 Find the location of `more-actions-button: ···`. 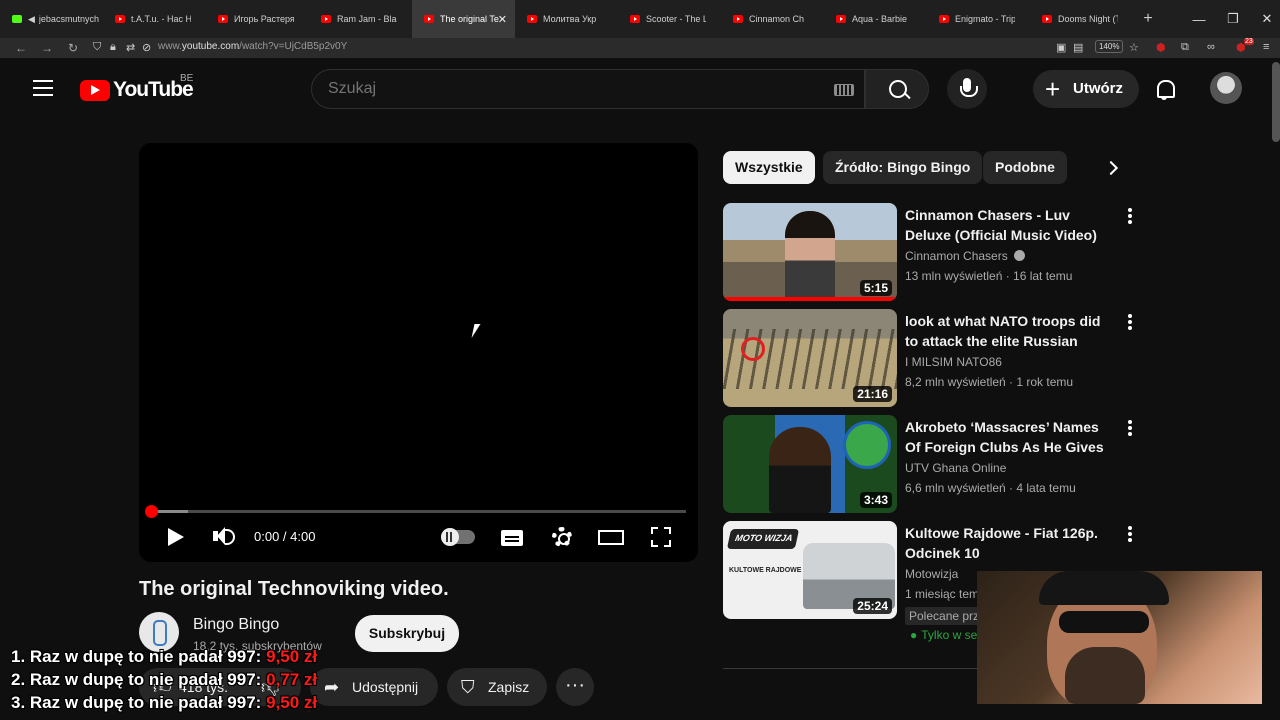

more-actions-button: ··· is located at coordinates (575, 687).